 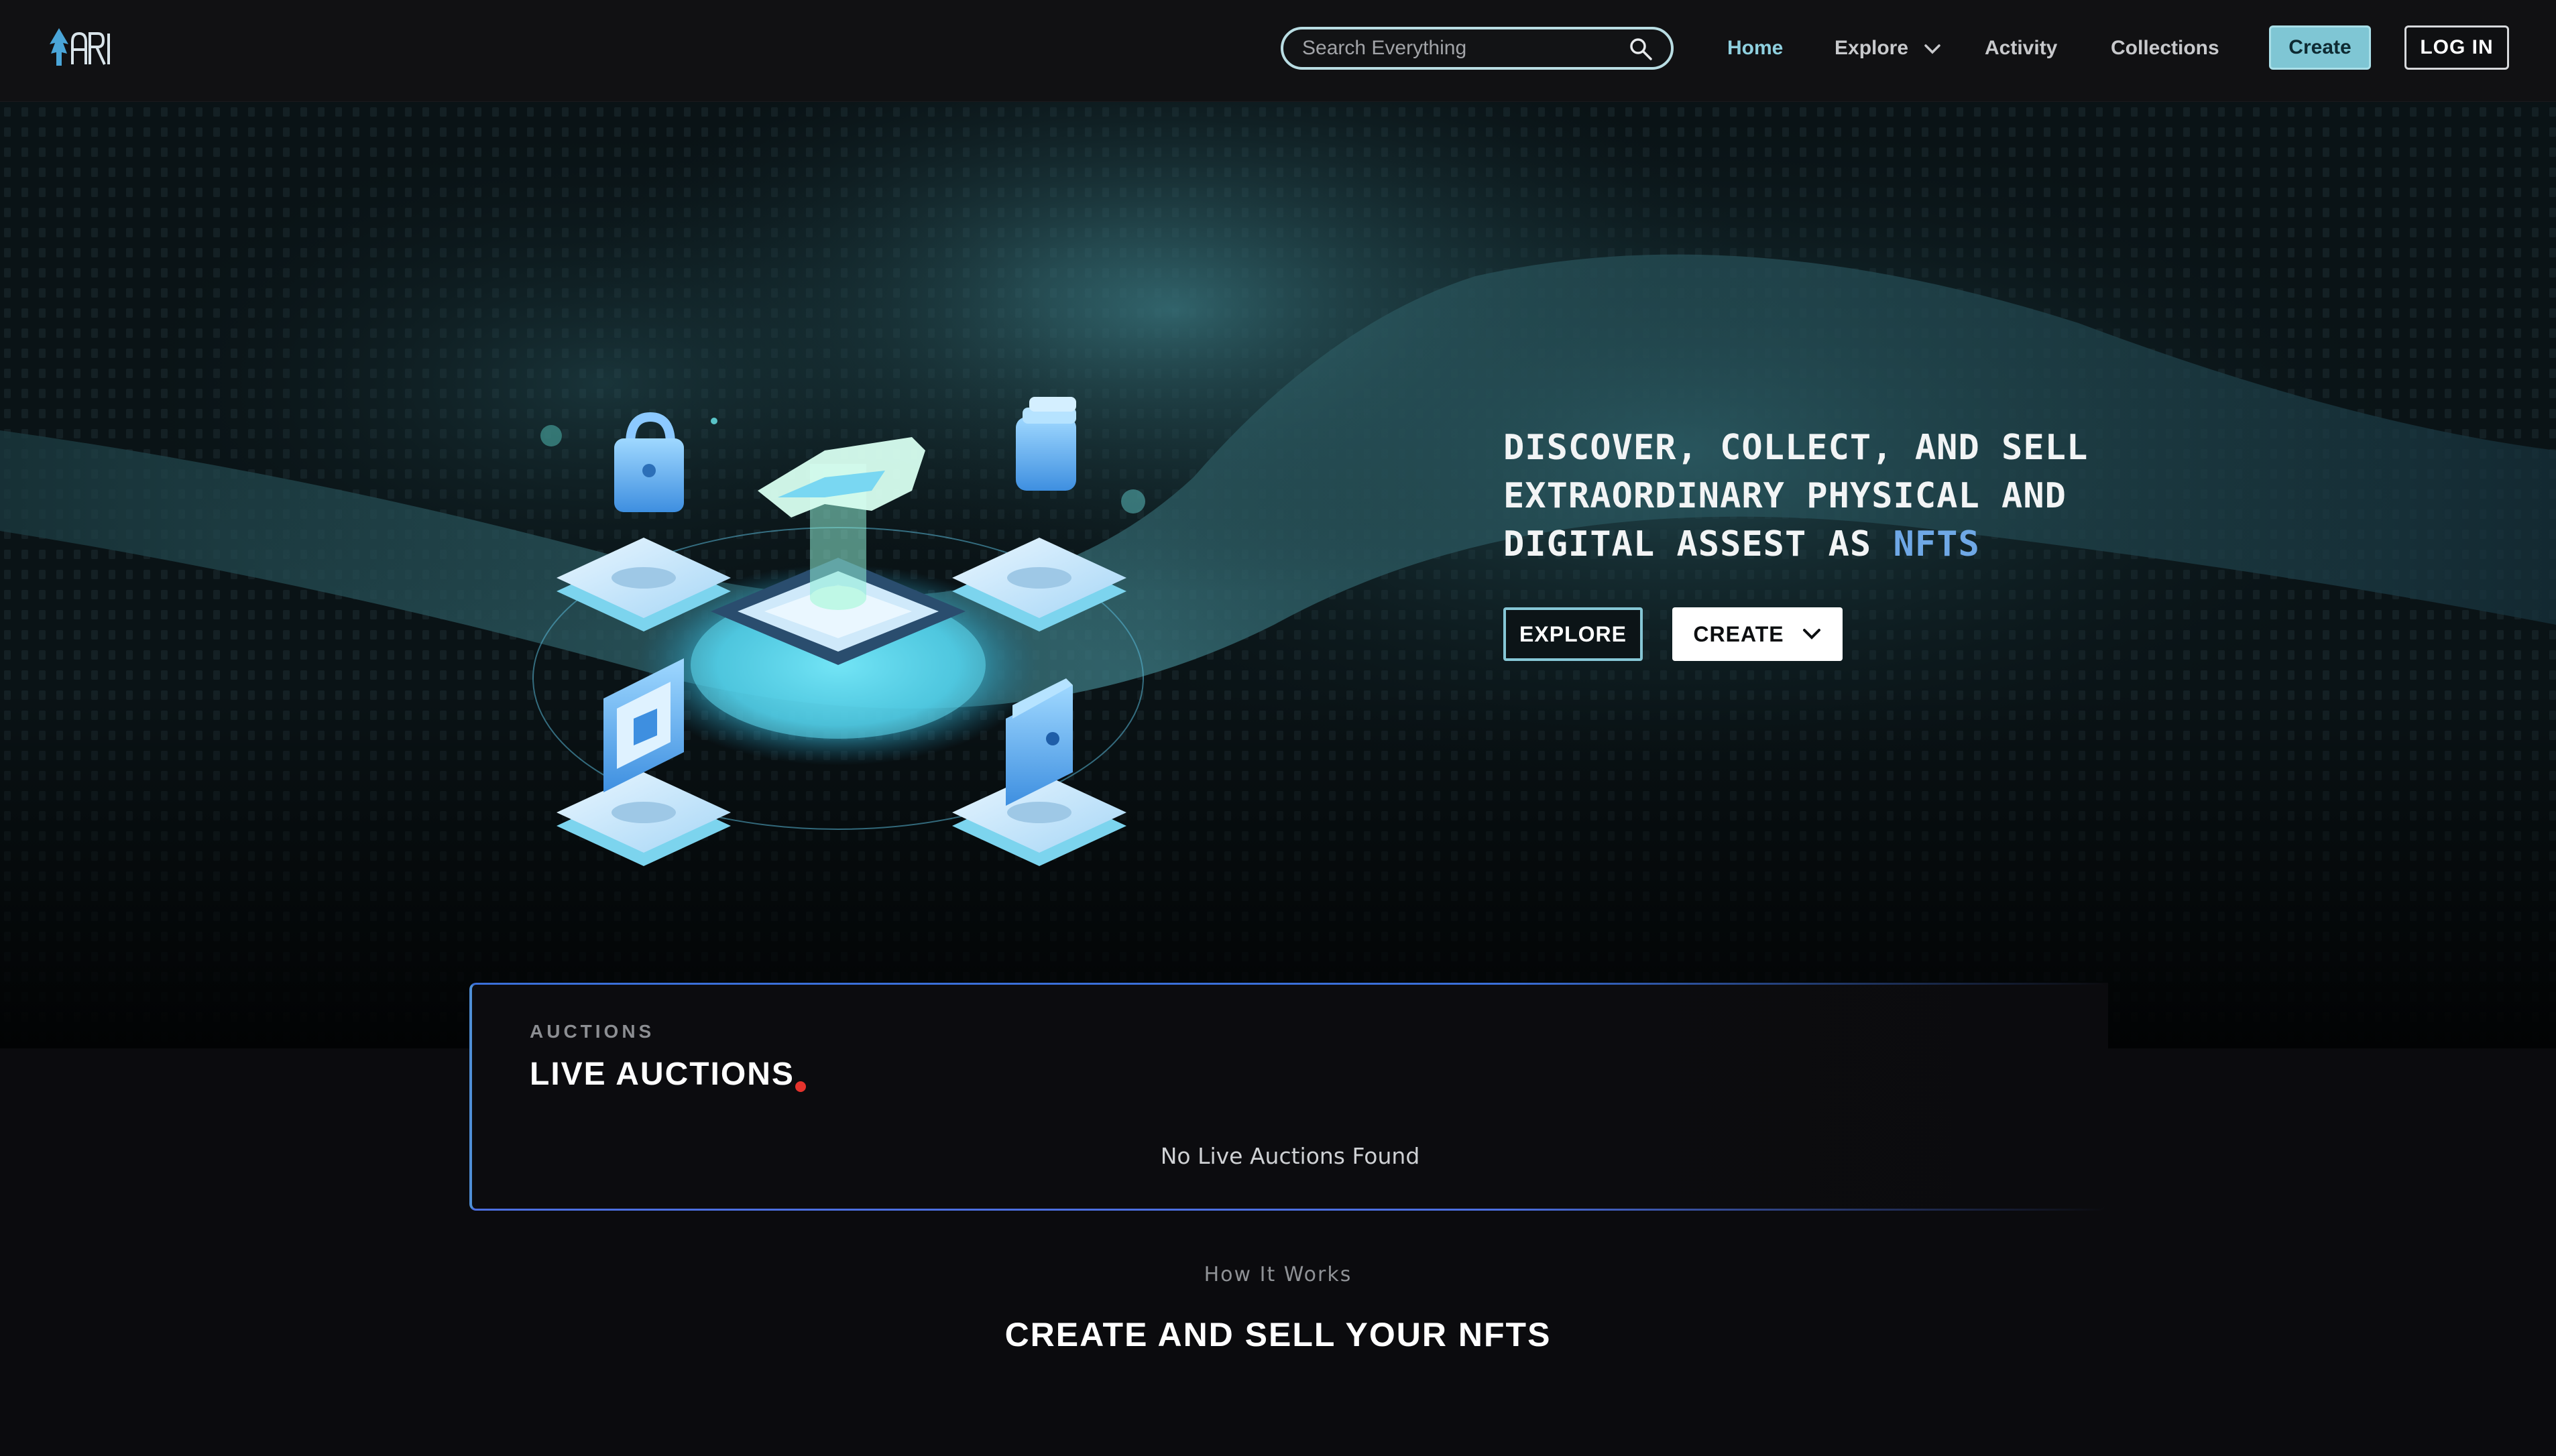 What do you see at coordinates (1278, 1334) in the screenshot?
I see `how-it-works-title: CREATE AND SELL YOUR NFTS` at bounding box center [1278, 1334].